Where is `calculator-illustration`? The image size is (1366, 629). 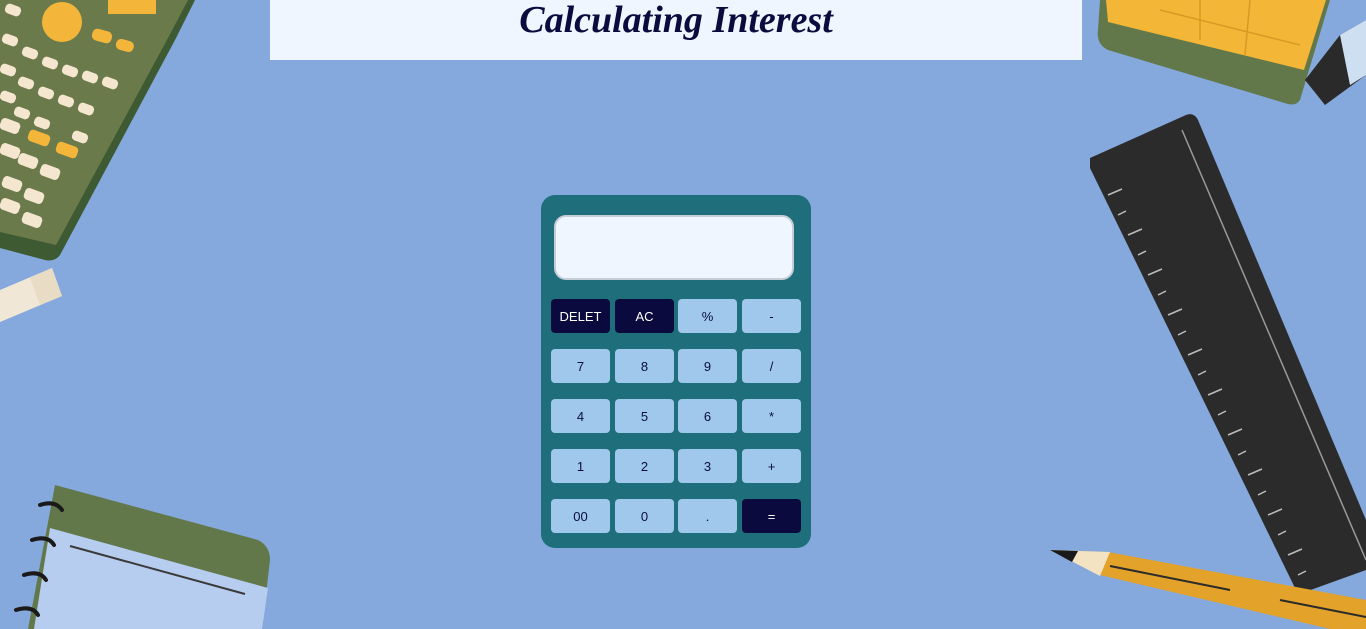 calculator-illustration is located at coordinates (97, 130).